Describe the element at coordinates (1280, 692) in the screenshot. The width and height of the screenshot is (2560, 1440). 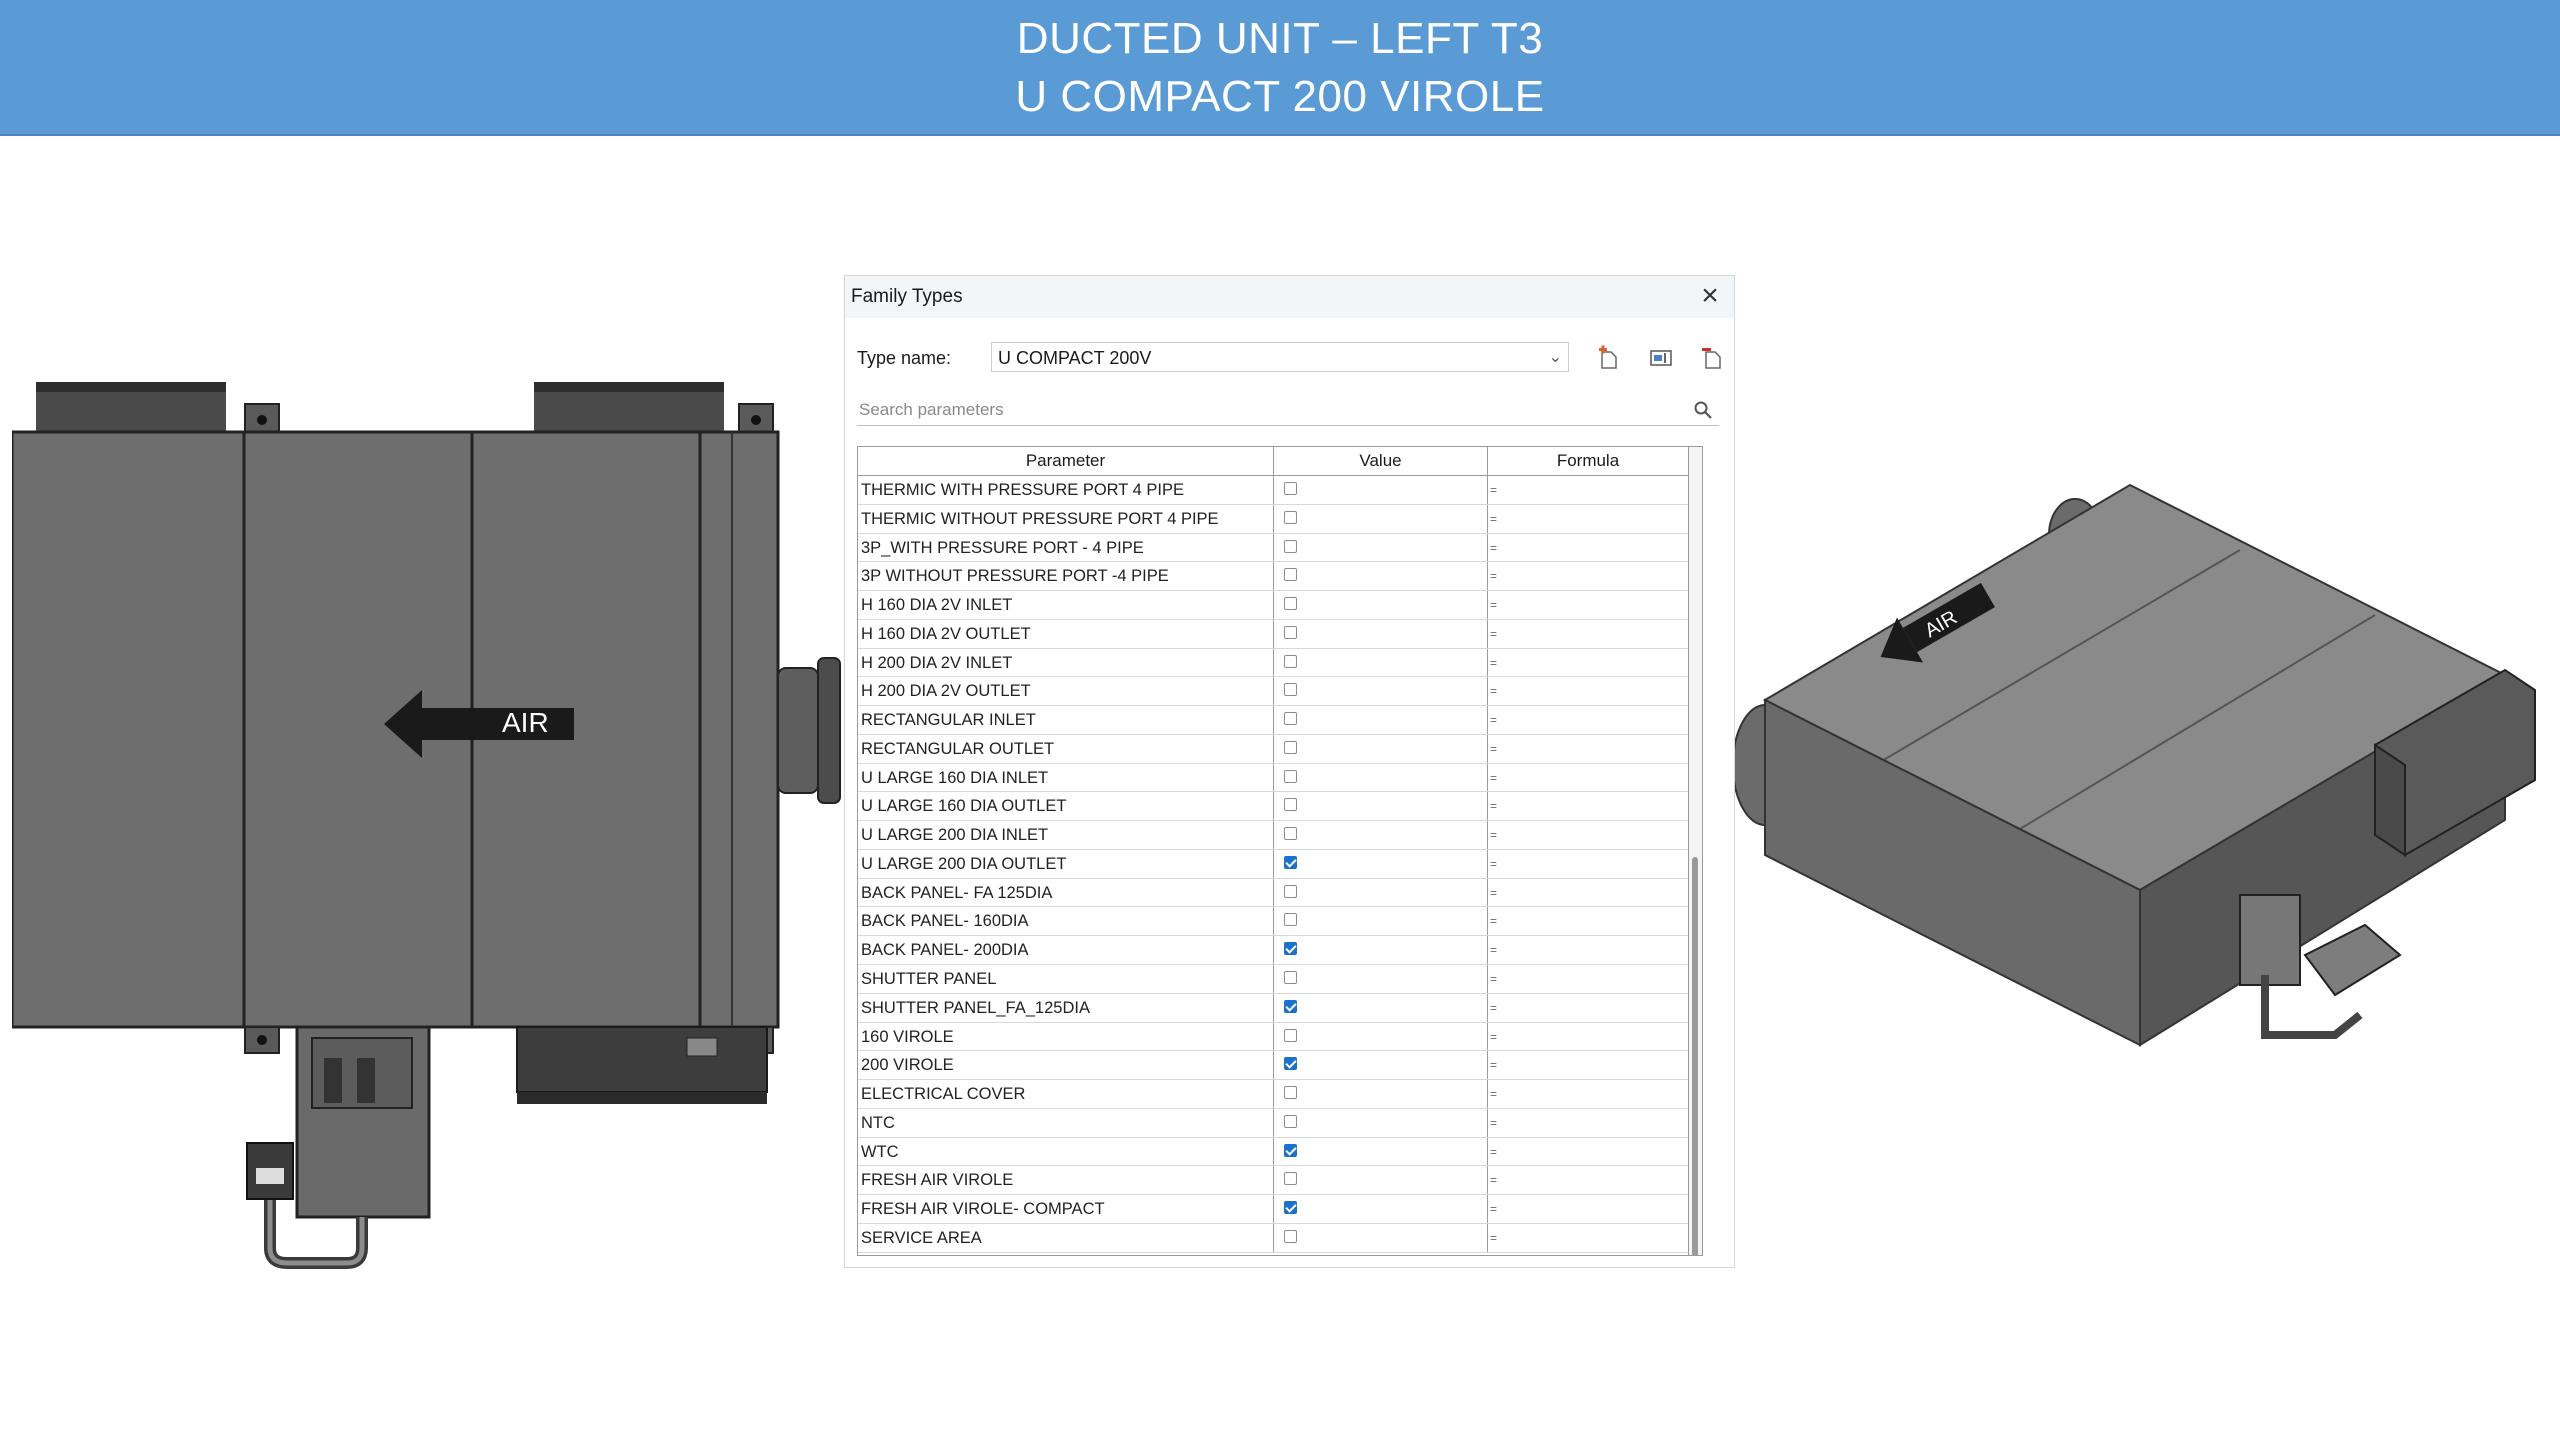
I see `table-row: H 200 DIA 2V OUTLET =` at that location.